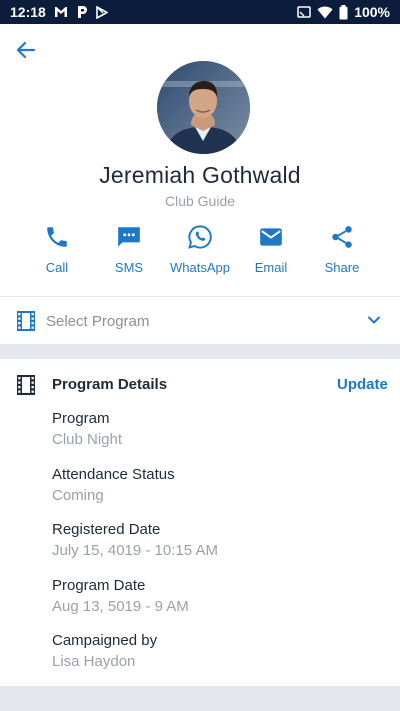 Image resolution: width=400 pixels, height=711 pixels. What do you see at coordinates (212, 485) in the screenshot?
I see `field-attendance-status: Attendance Status Coming` at bounding box center [212, 485].